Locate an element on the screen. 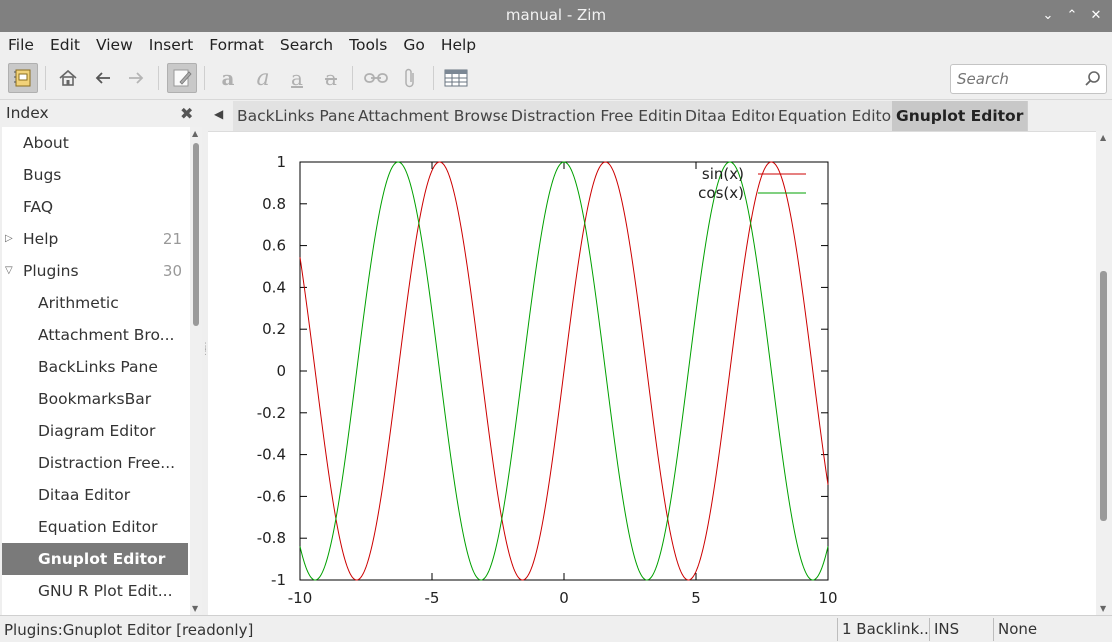  style-status: None is located at coordinates (1052, 629).